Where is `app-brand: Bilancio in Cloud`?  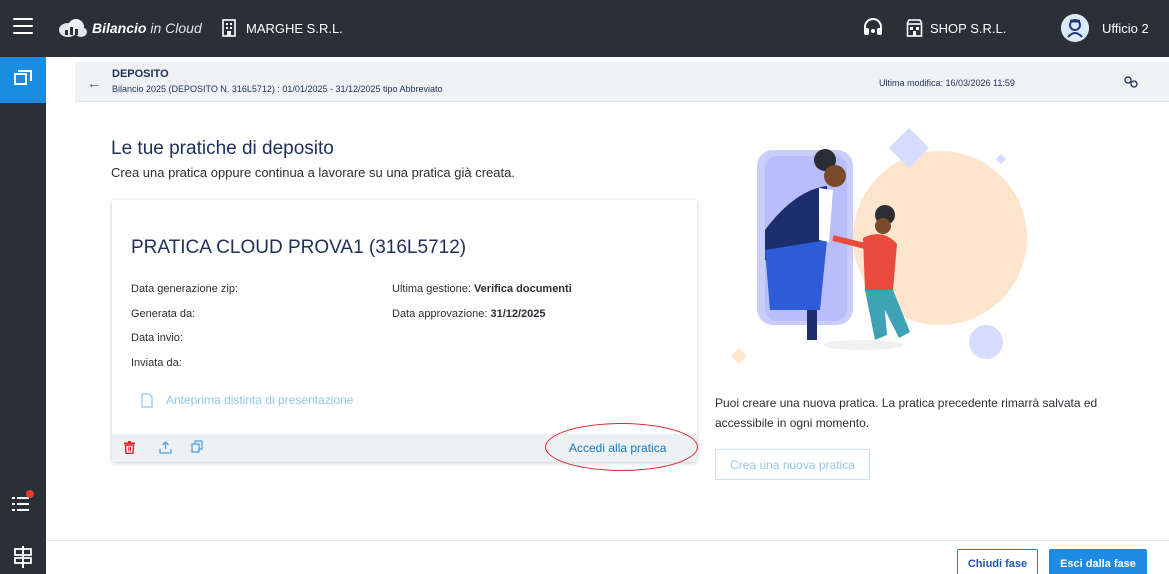
app-brand: Bilancio in Cloud is located at coordinates (147, 28).